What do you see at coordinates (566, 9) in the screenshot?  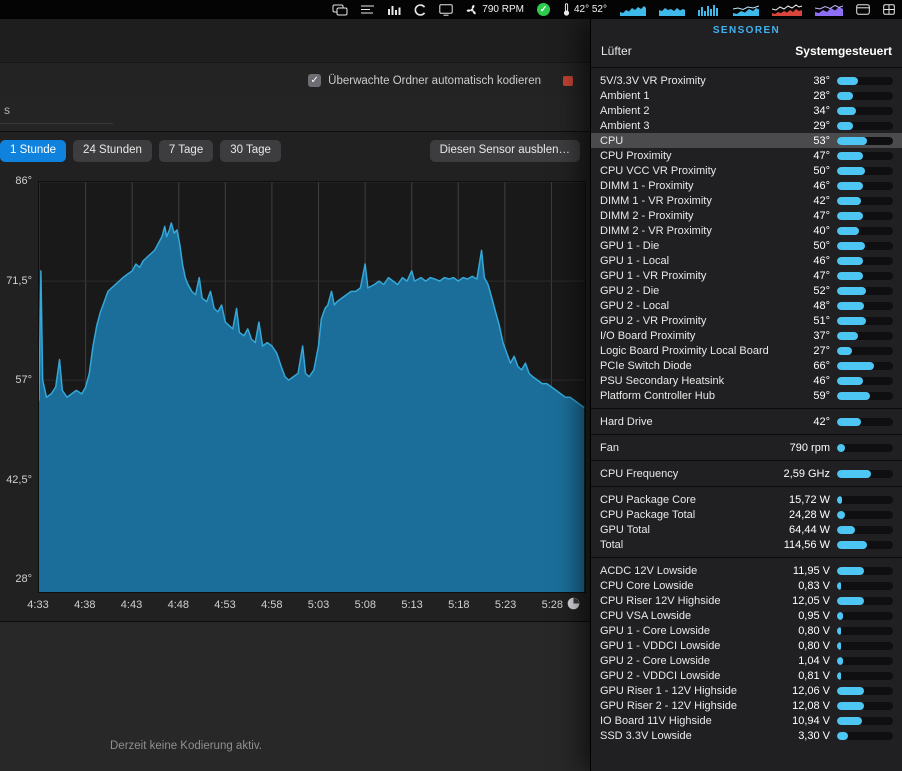 I see `thermometer-icon` at bounding box center [566, 9].